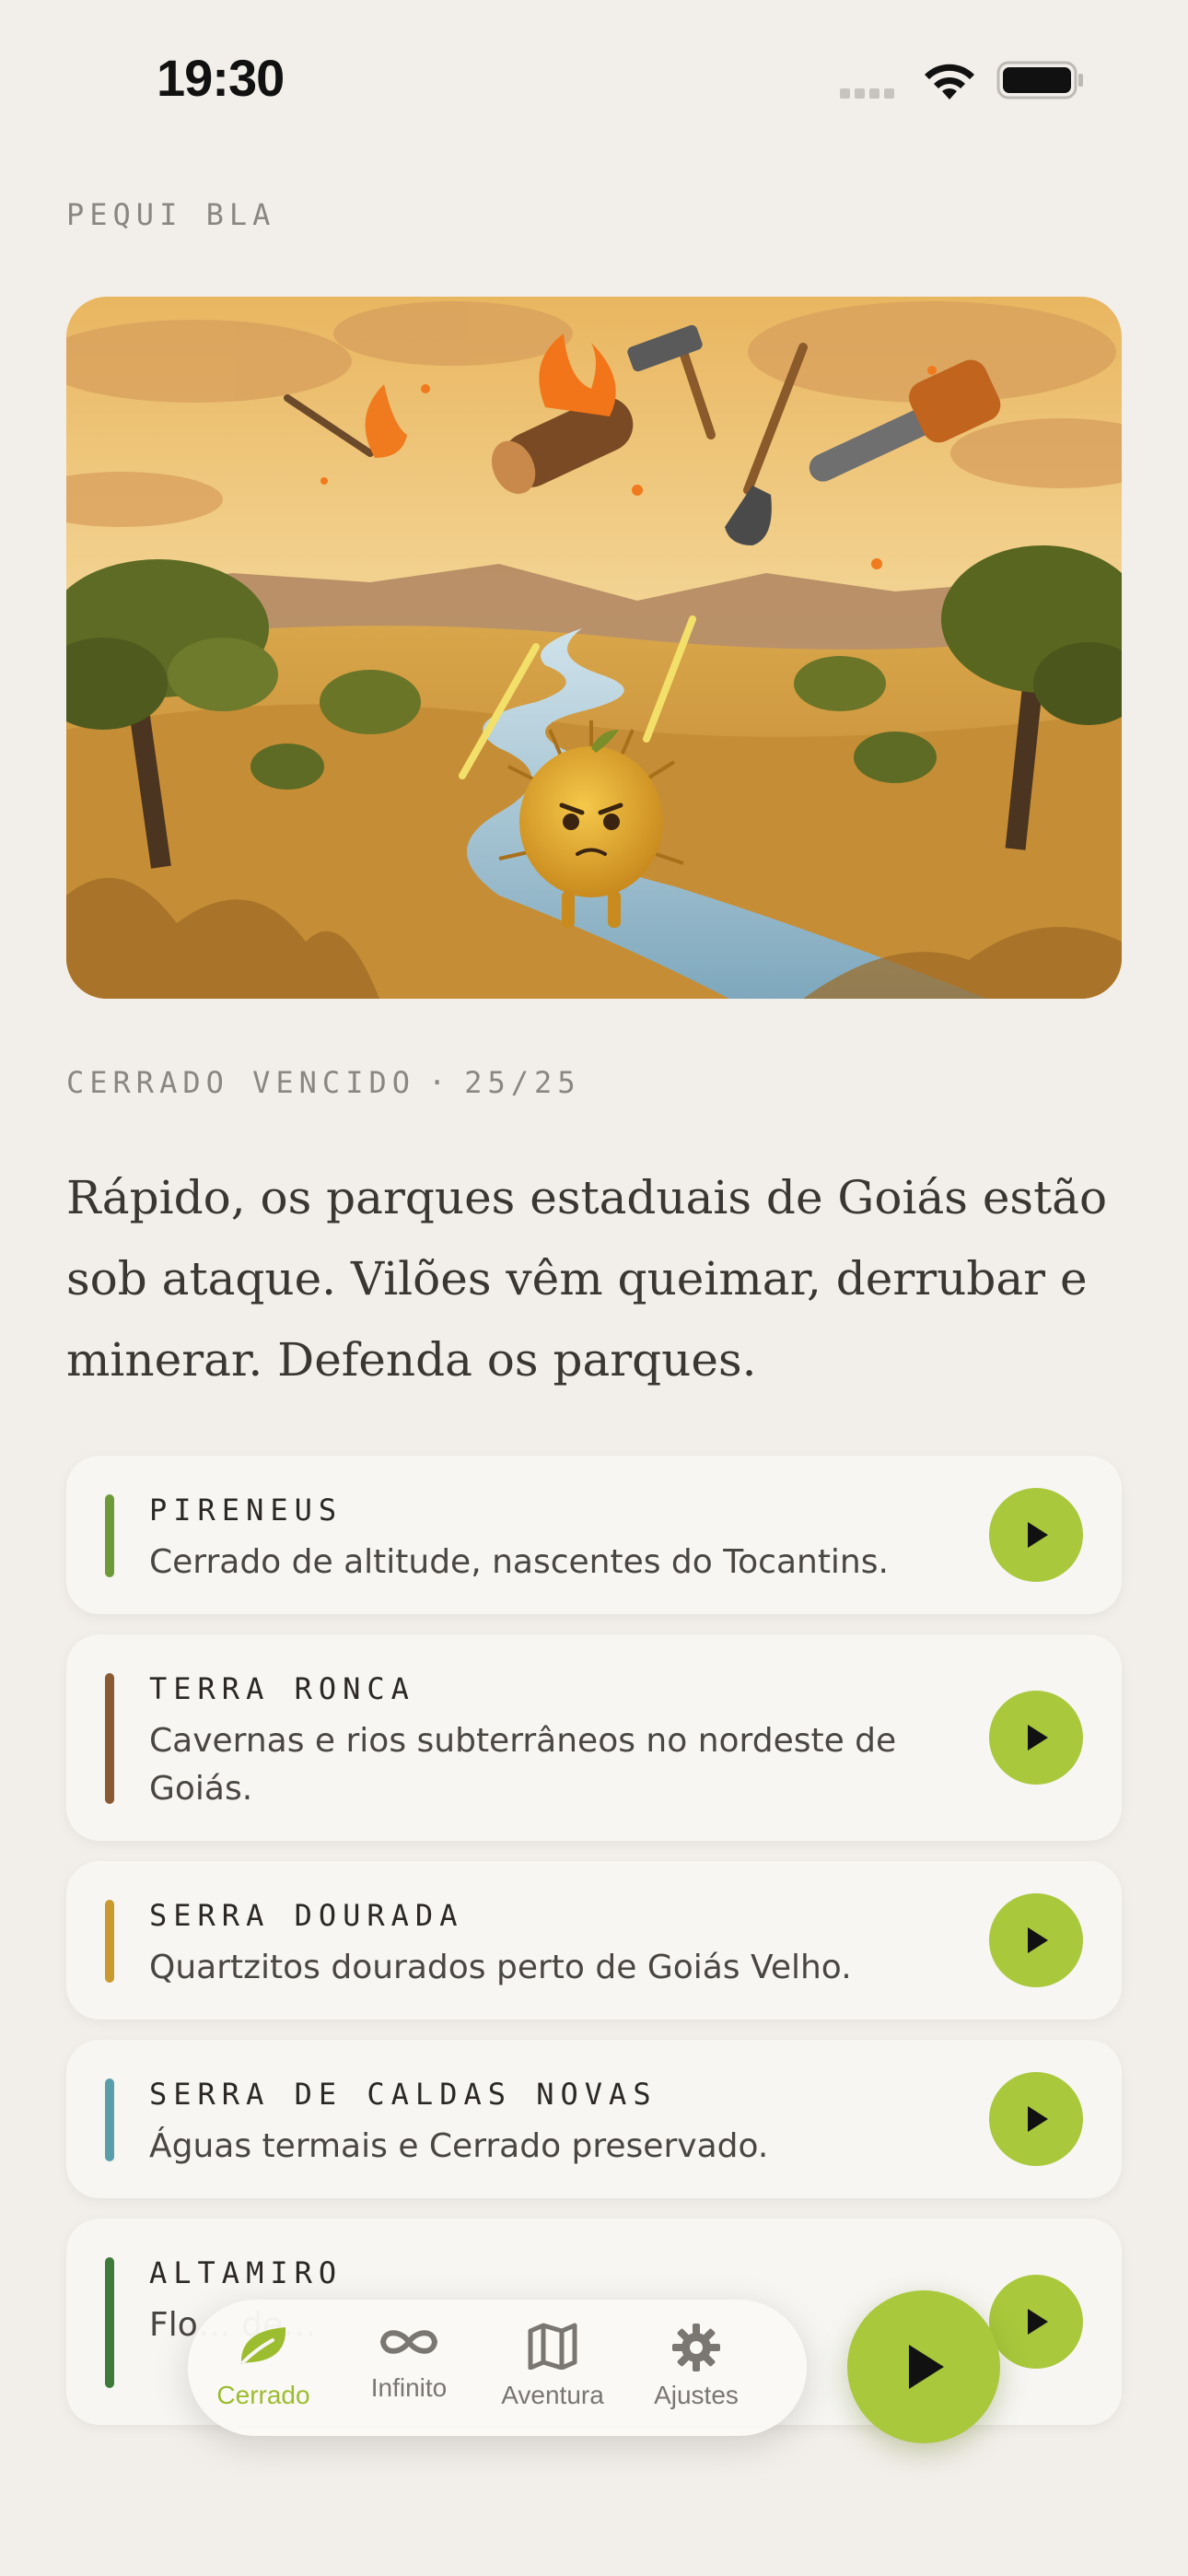 The width and height of the screenshot is (1188, 2576). What do you see at coordinates (594, 78) in the screenshot?
I see `status-bar: 19:30` at bounding box center [594, 78].